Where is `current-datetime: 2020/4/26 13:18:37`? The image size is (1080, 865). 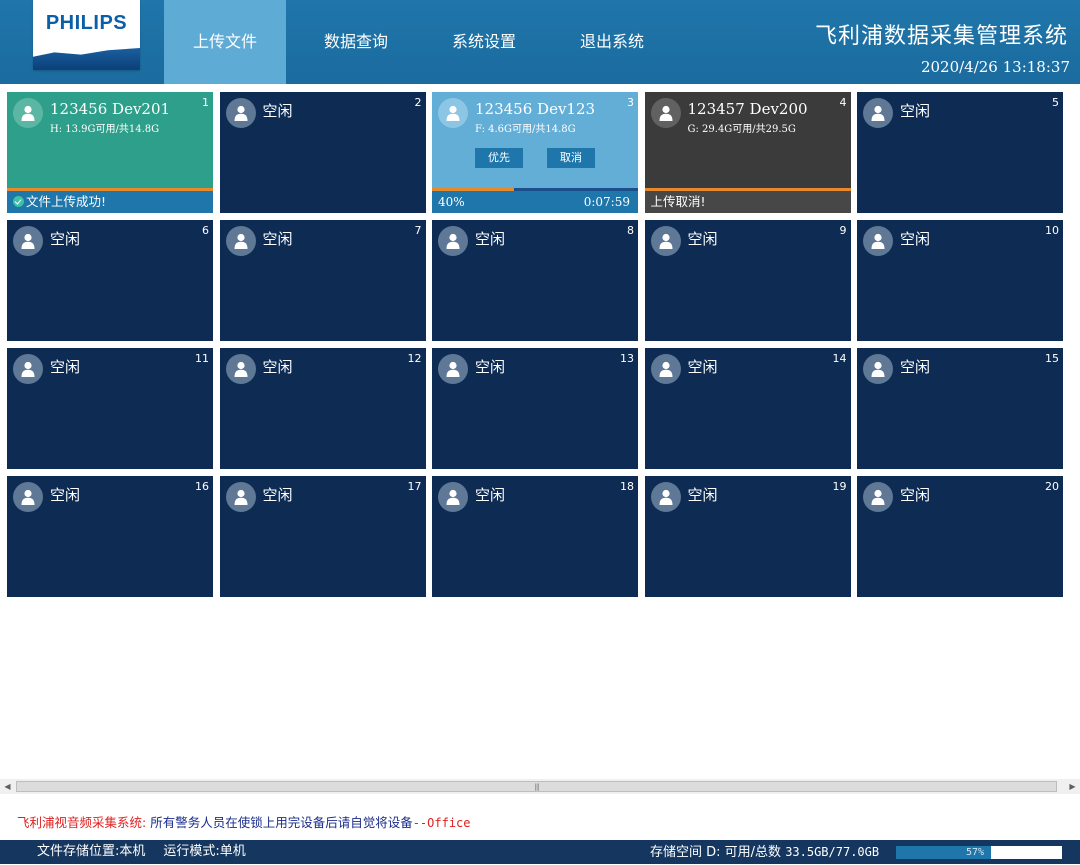 current-datetime: 2020/4/26 13:18:37 is located at coordinates (995, 67).